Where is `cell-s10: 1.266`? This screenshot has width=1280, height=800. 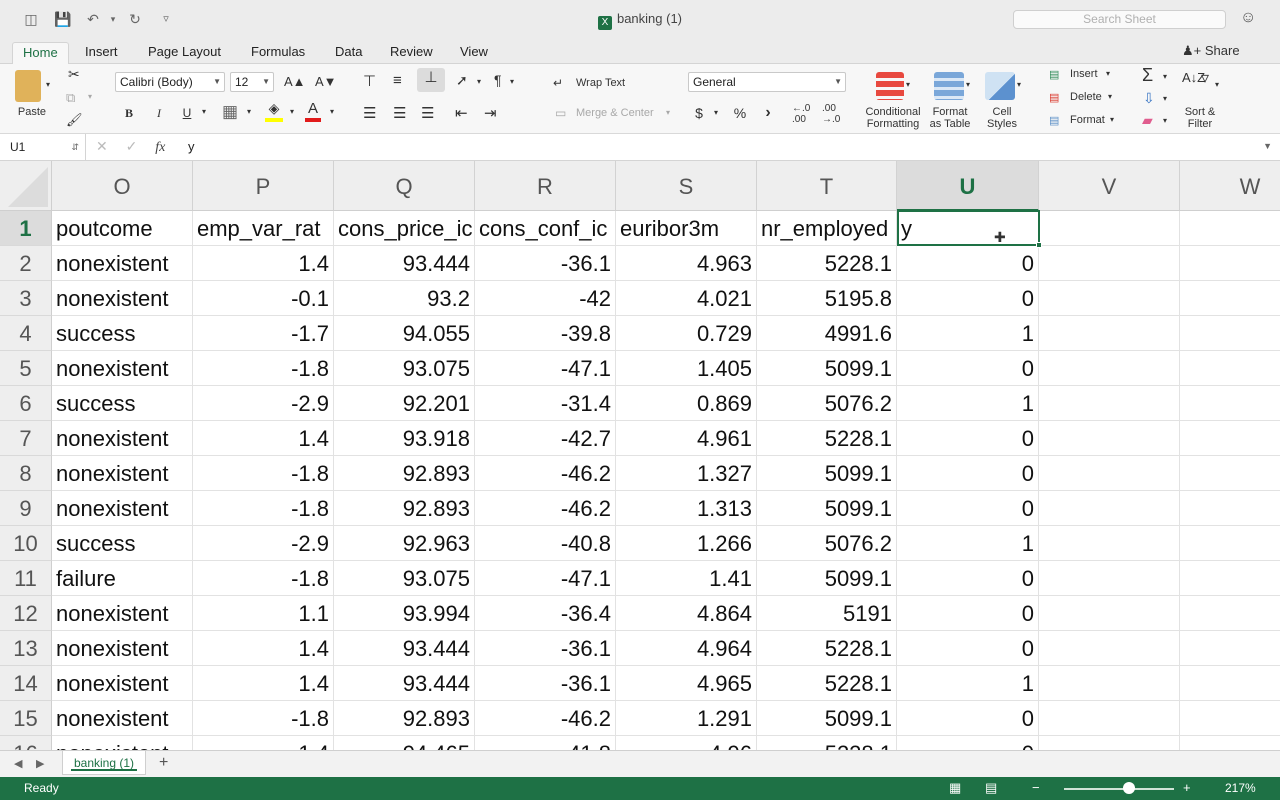
cell-s10: 1.266 is located at coordinates (686, 543).